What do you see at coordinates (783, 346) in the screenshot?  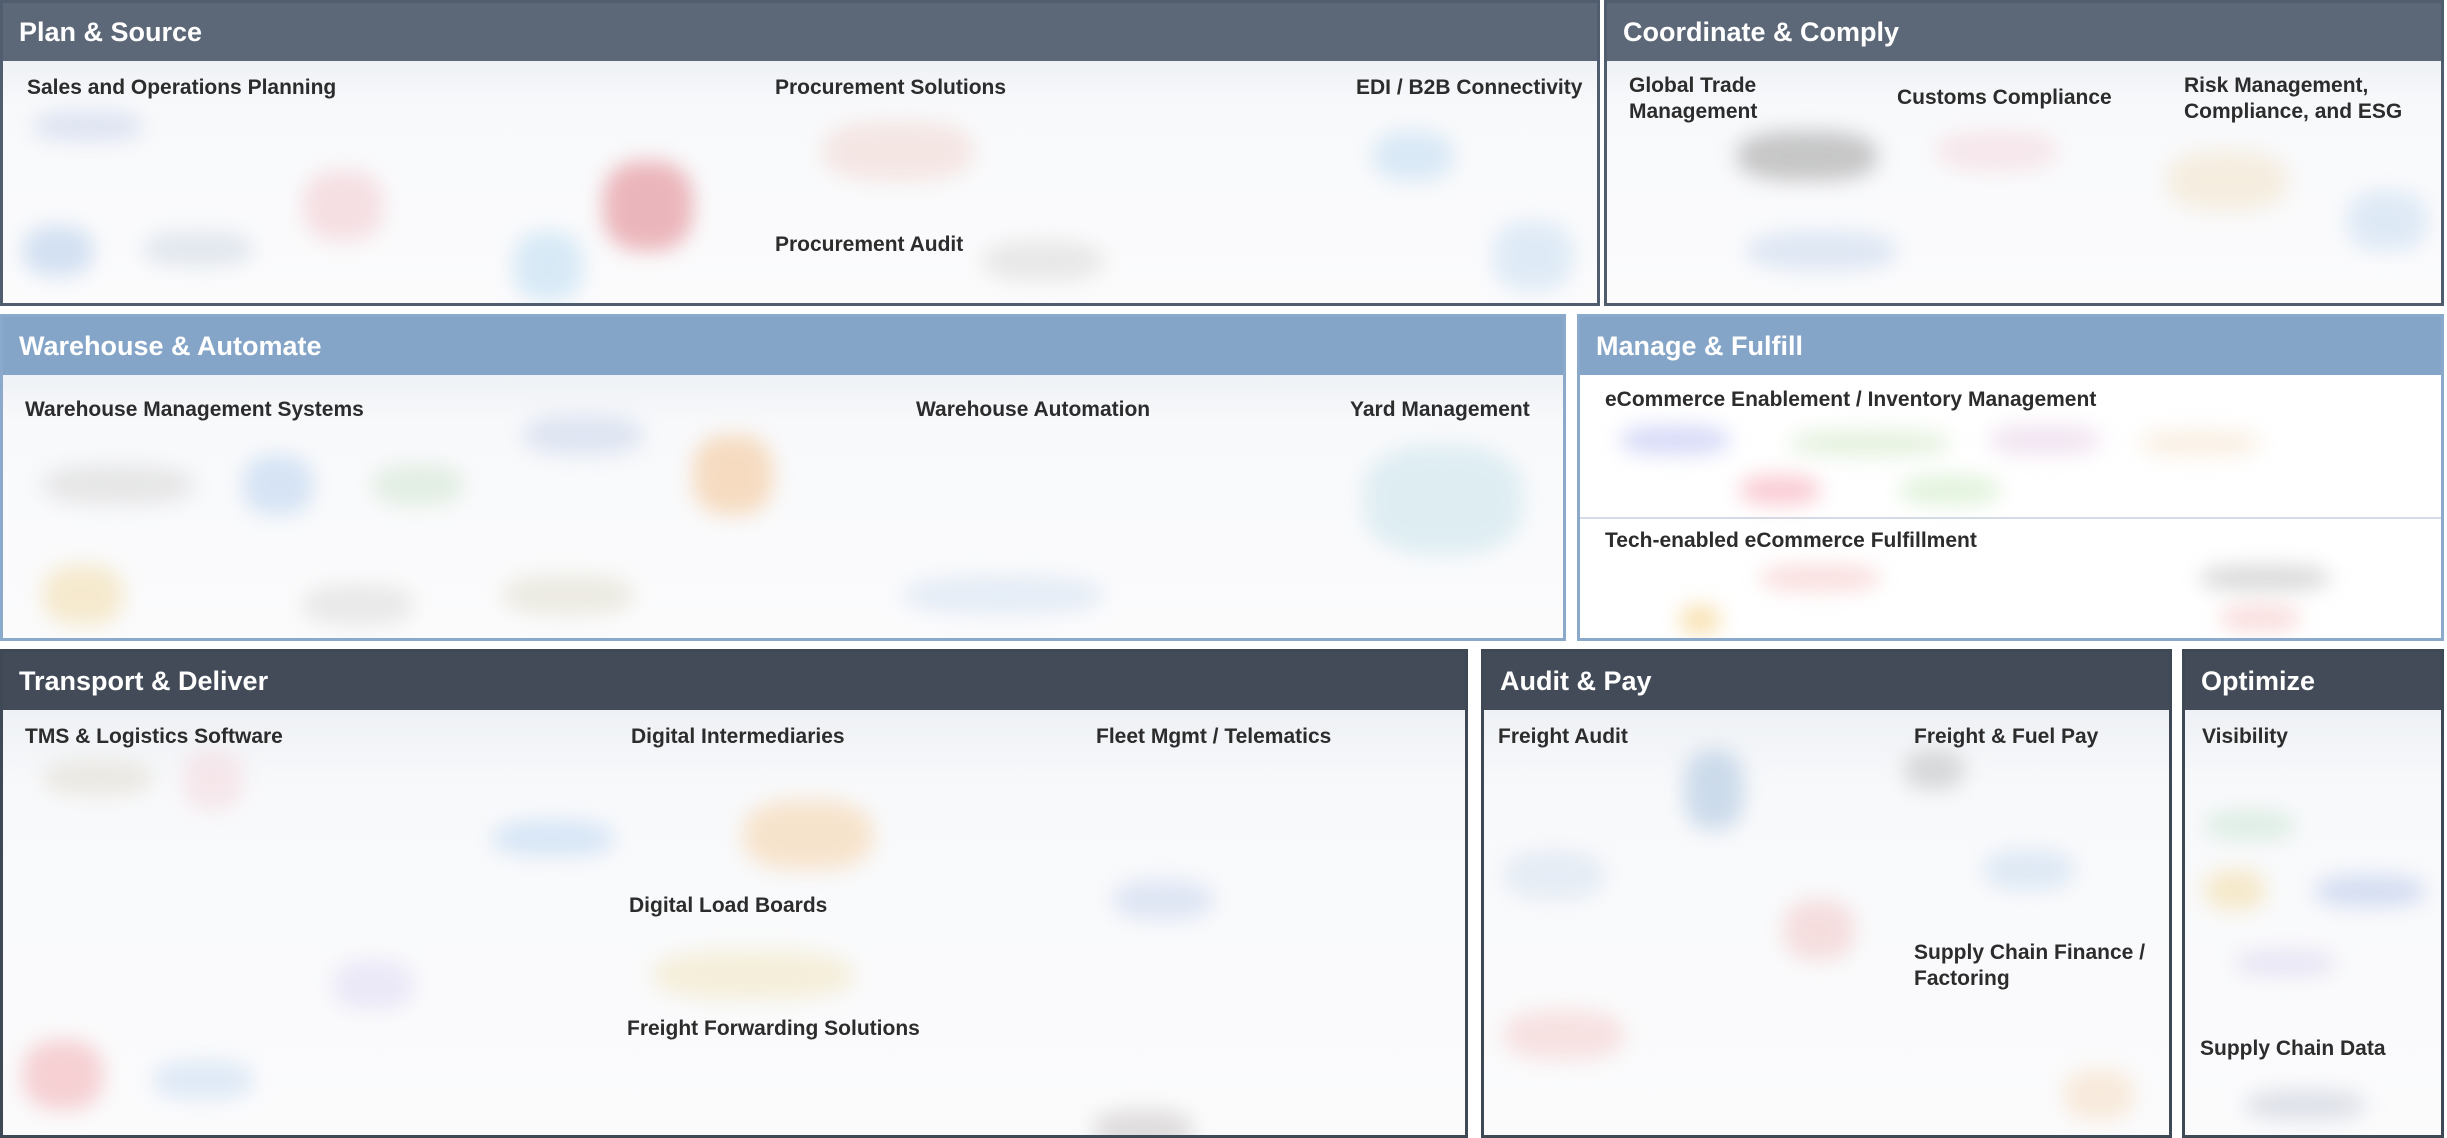 I see `warehouse-automate-title: Warehouse & Automate` at bounding box center [783, 346].